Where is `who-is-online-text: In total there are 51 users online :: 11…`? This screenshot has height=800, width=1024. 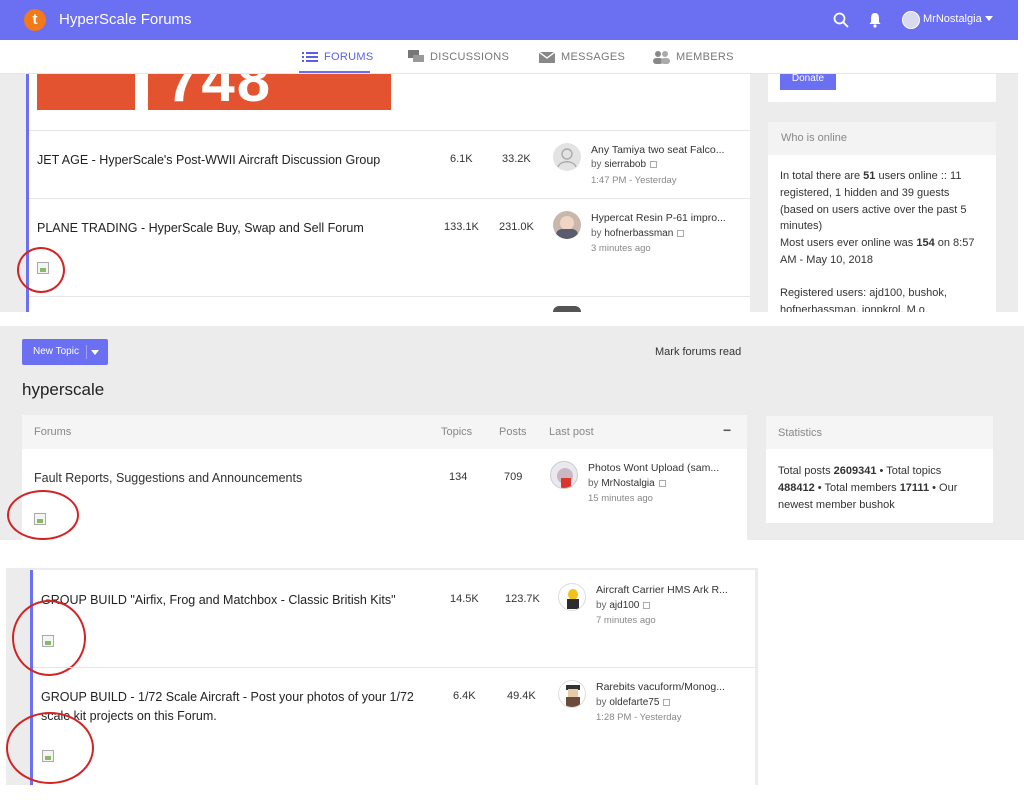
who-is-online-text: In total there are 51 users online :: 11… is located at coordinates (877, 241).